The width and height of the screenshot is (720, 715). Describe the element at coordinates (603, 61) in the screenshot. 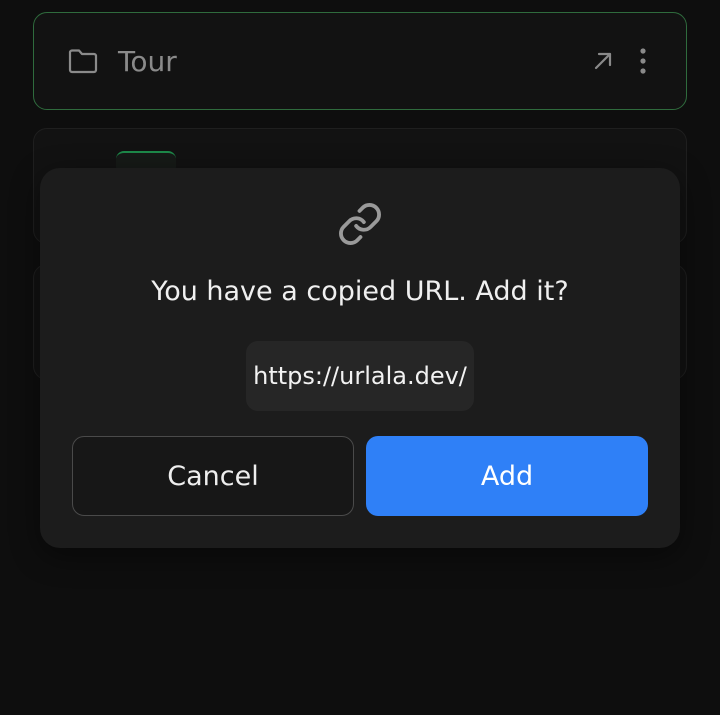

I see `open-arrow-icon` at that location.